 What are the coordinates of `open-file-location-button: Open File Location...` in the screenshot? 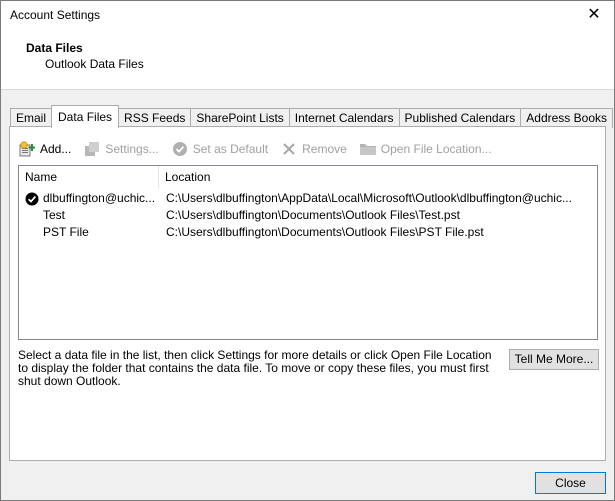 It's located at (425, 149).